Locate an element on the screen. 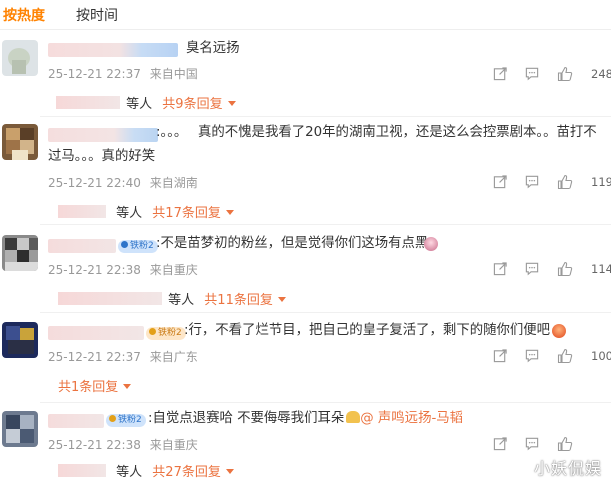 The image size is (611, 485). comment-text-body: :自觉点退赛哈 不要侮辱我们耳朵 is located at coordinates (246, 418).